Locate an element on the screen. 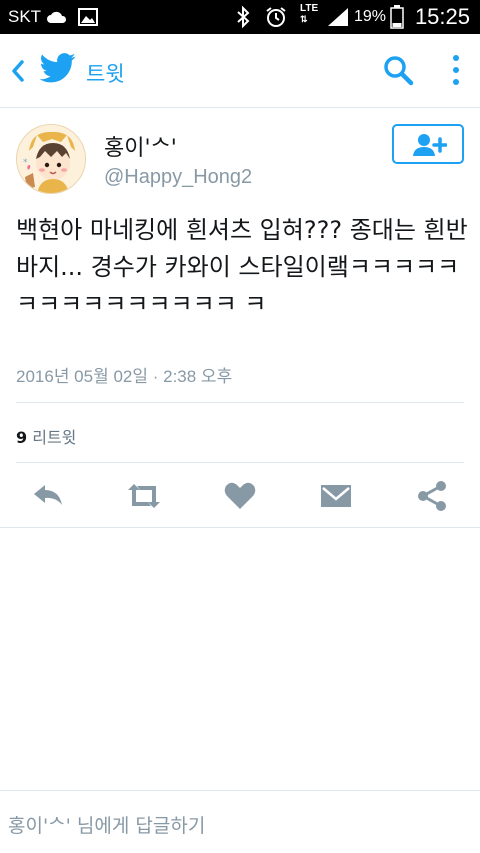  battery-icon is located at coordinates (397, 17).